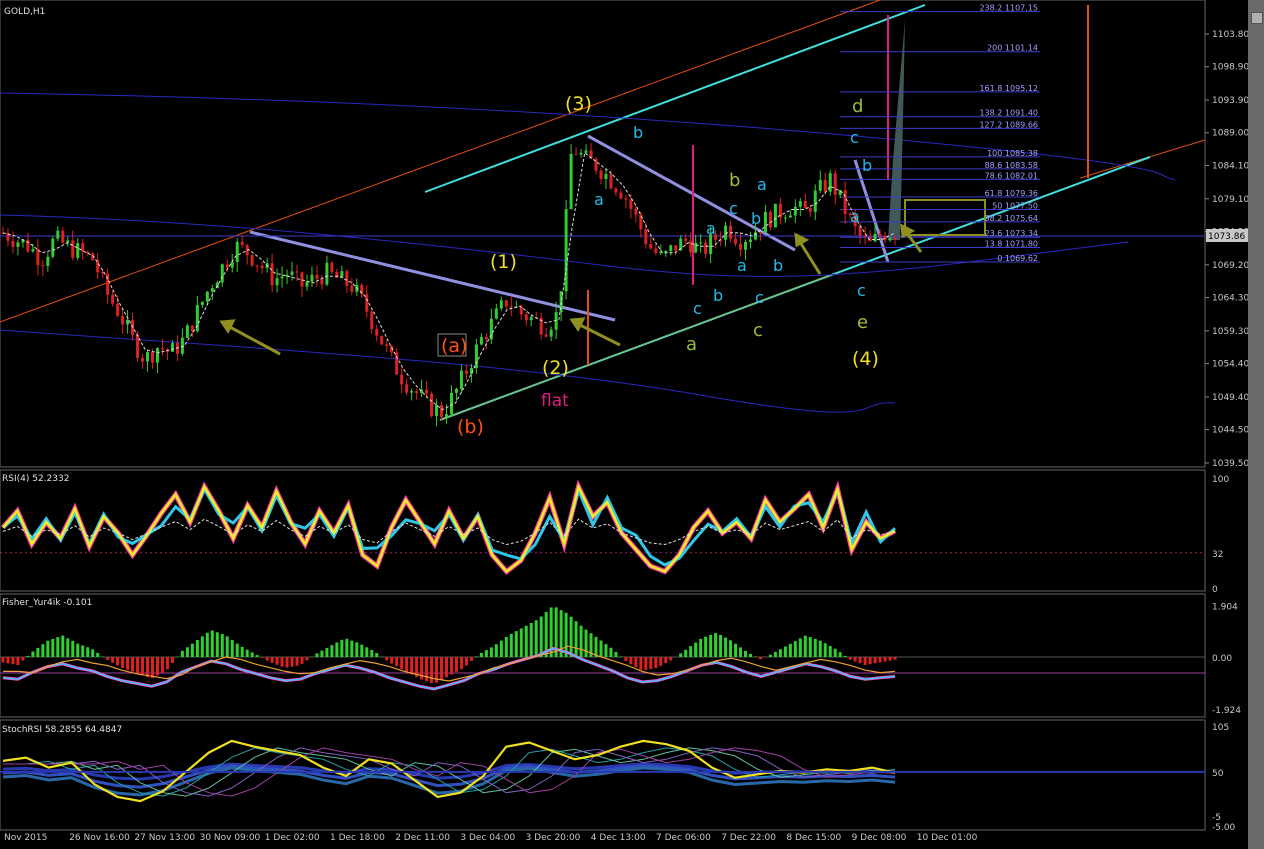 The height and width of the screenshot is (849, 1264). Describe the element at coordinates (945, 217) in the screenshot. I see `target-box` at that location.